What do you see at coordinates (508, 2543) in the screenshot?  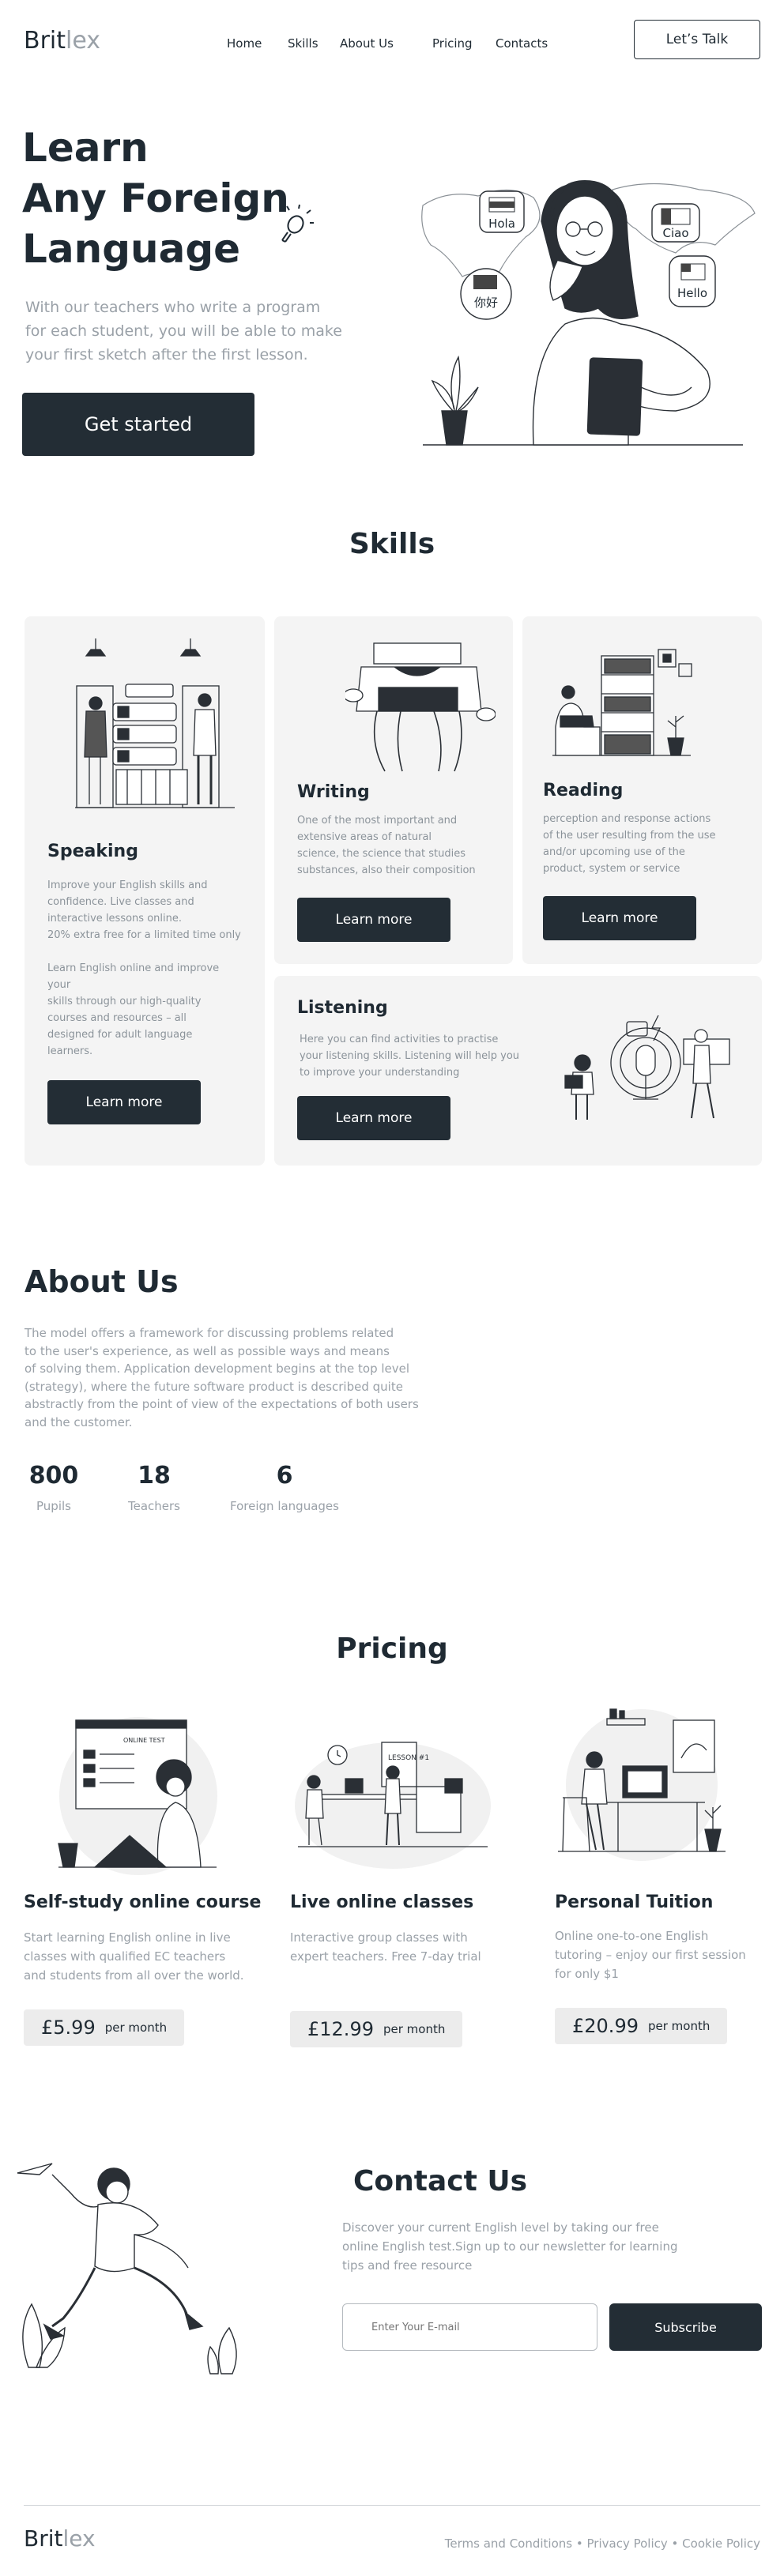 I see `footer-terms-link: Terms and Conditions` at bounding box center [508, 2543].